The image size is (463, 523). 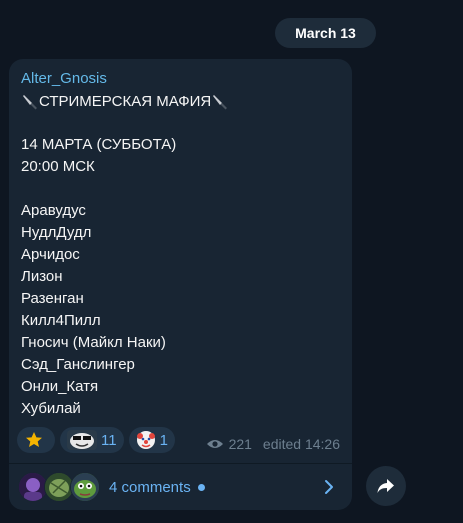 I want to click on reaction-clown: 1, so click(x=151, y=440).